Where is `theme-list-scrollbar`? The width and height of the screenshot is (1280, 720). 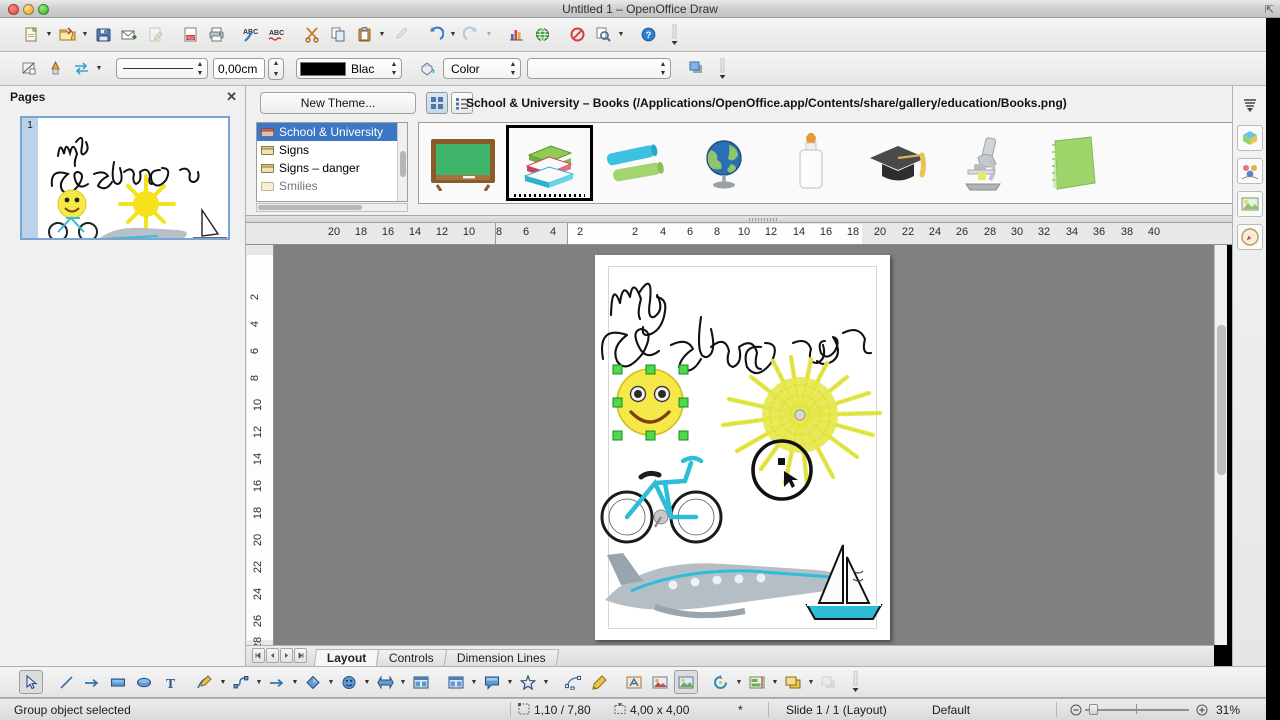 theme-list-scrollbar is located at coordinates (402, 162).